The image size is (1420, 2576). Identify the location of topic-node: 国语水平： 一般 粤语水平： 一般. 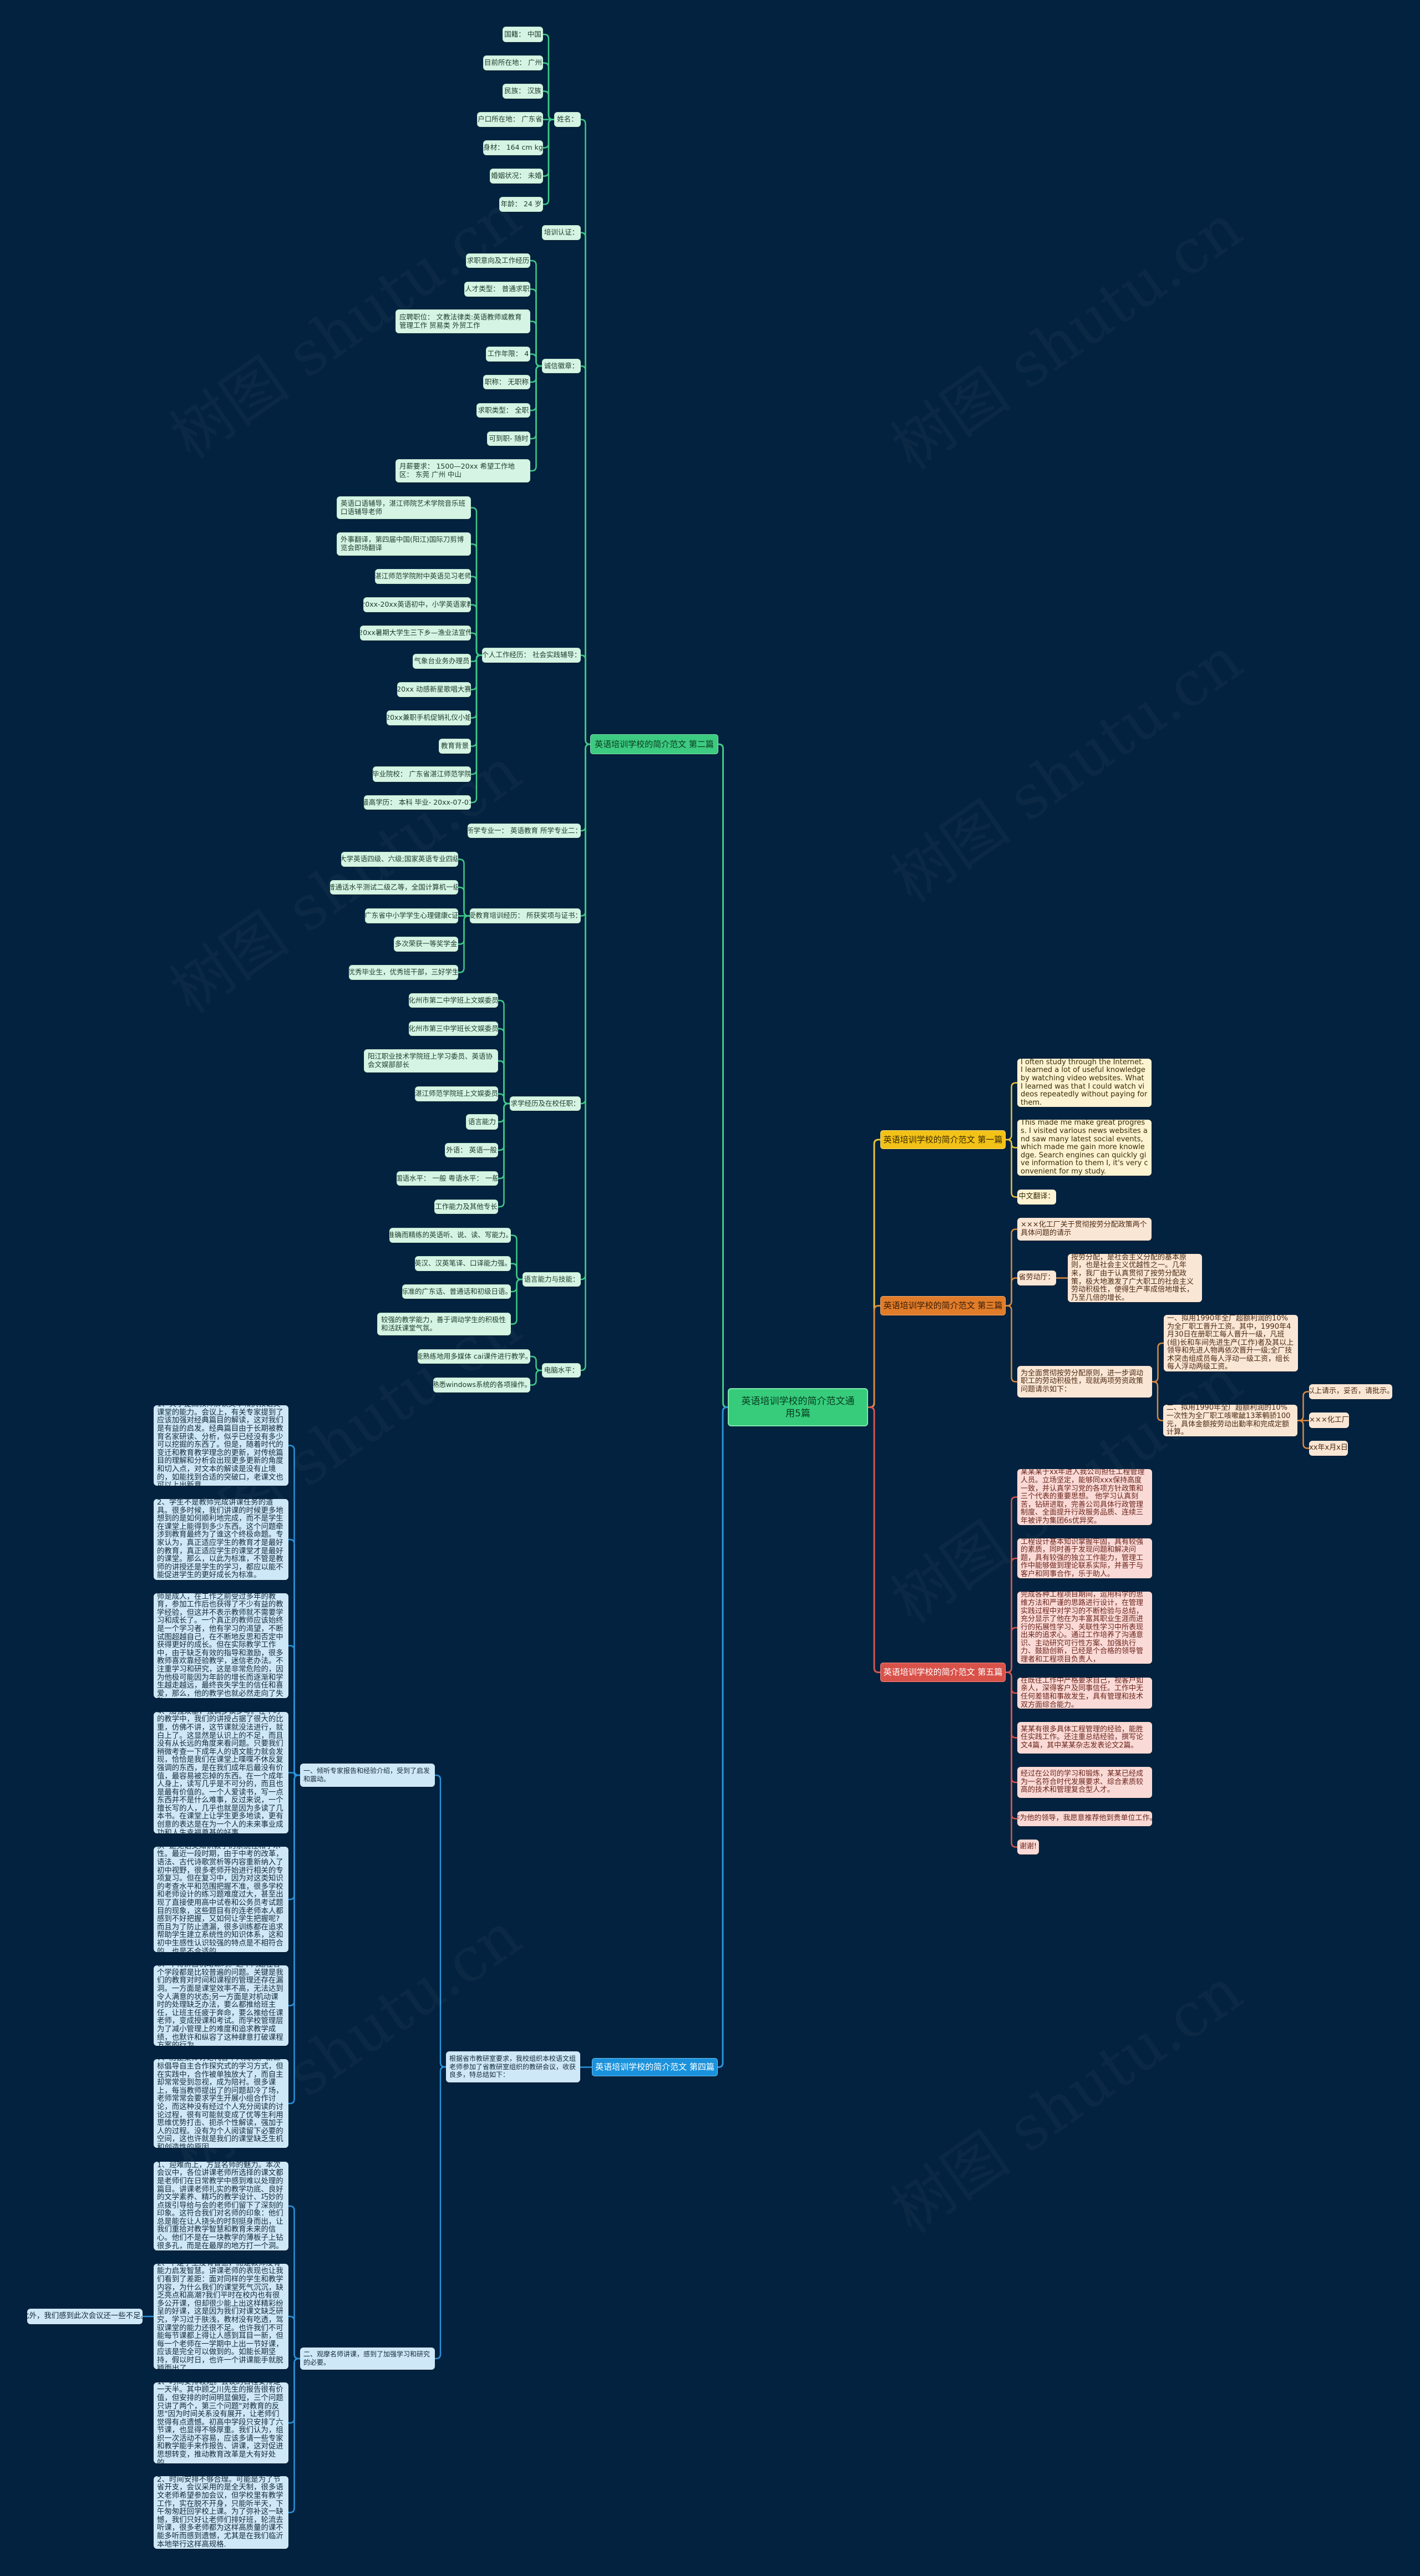
(447, 1178).